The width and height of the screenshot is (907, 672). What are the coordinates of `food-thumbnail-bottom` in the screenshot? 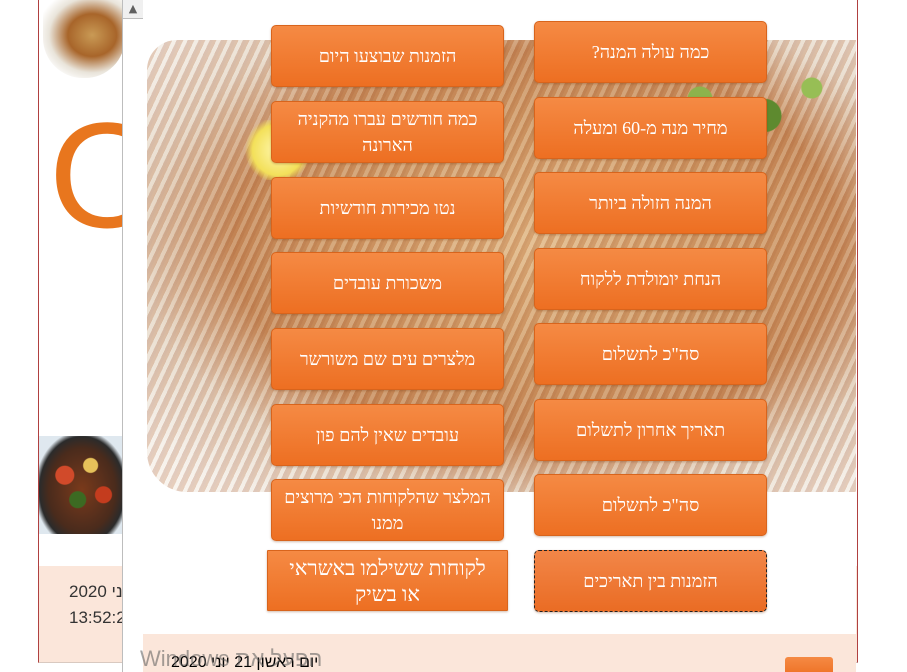 It's located at (82, 485).